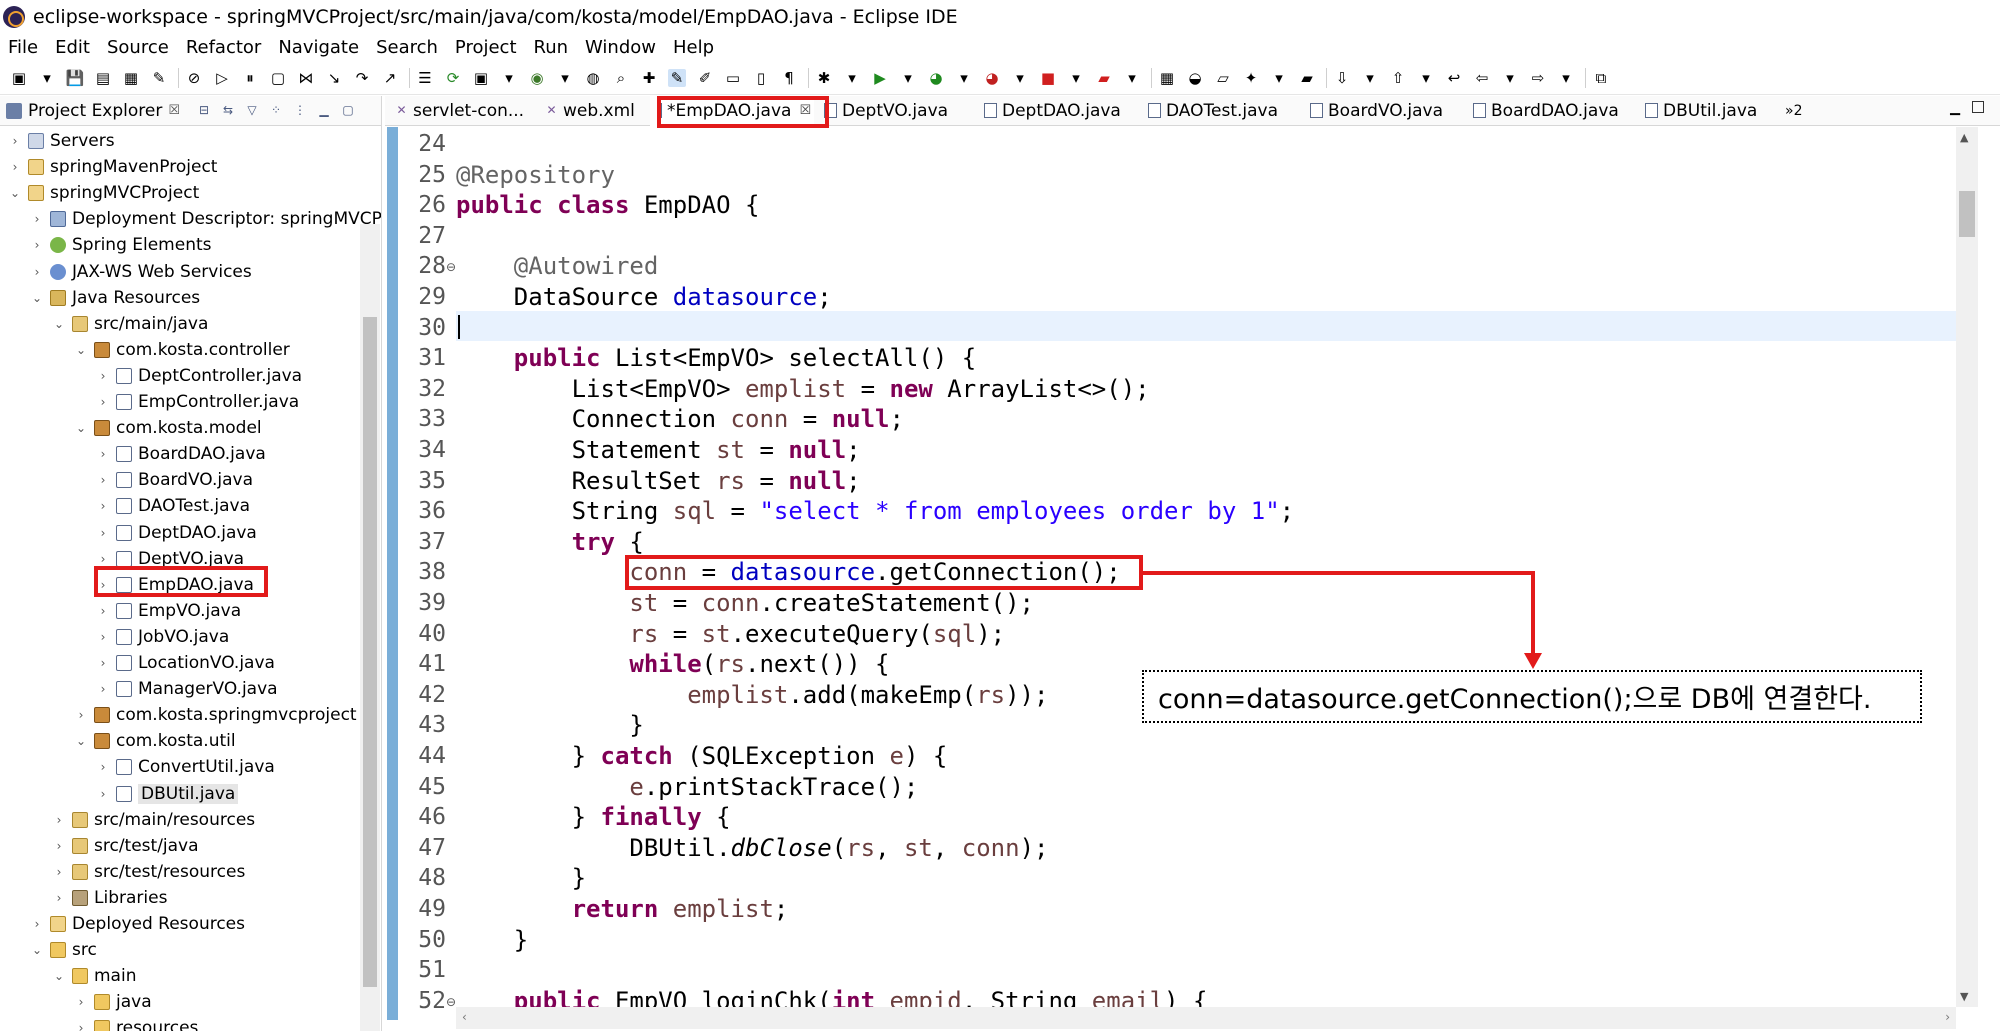  Describe the element at coordinates (138, 47) in the screenshot. I see `menu-source: Source` at that location.